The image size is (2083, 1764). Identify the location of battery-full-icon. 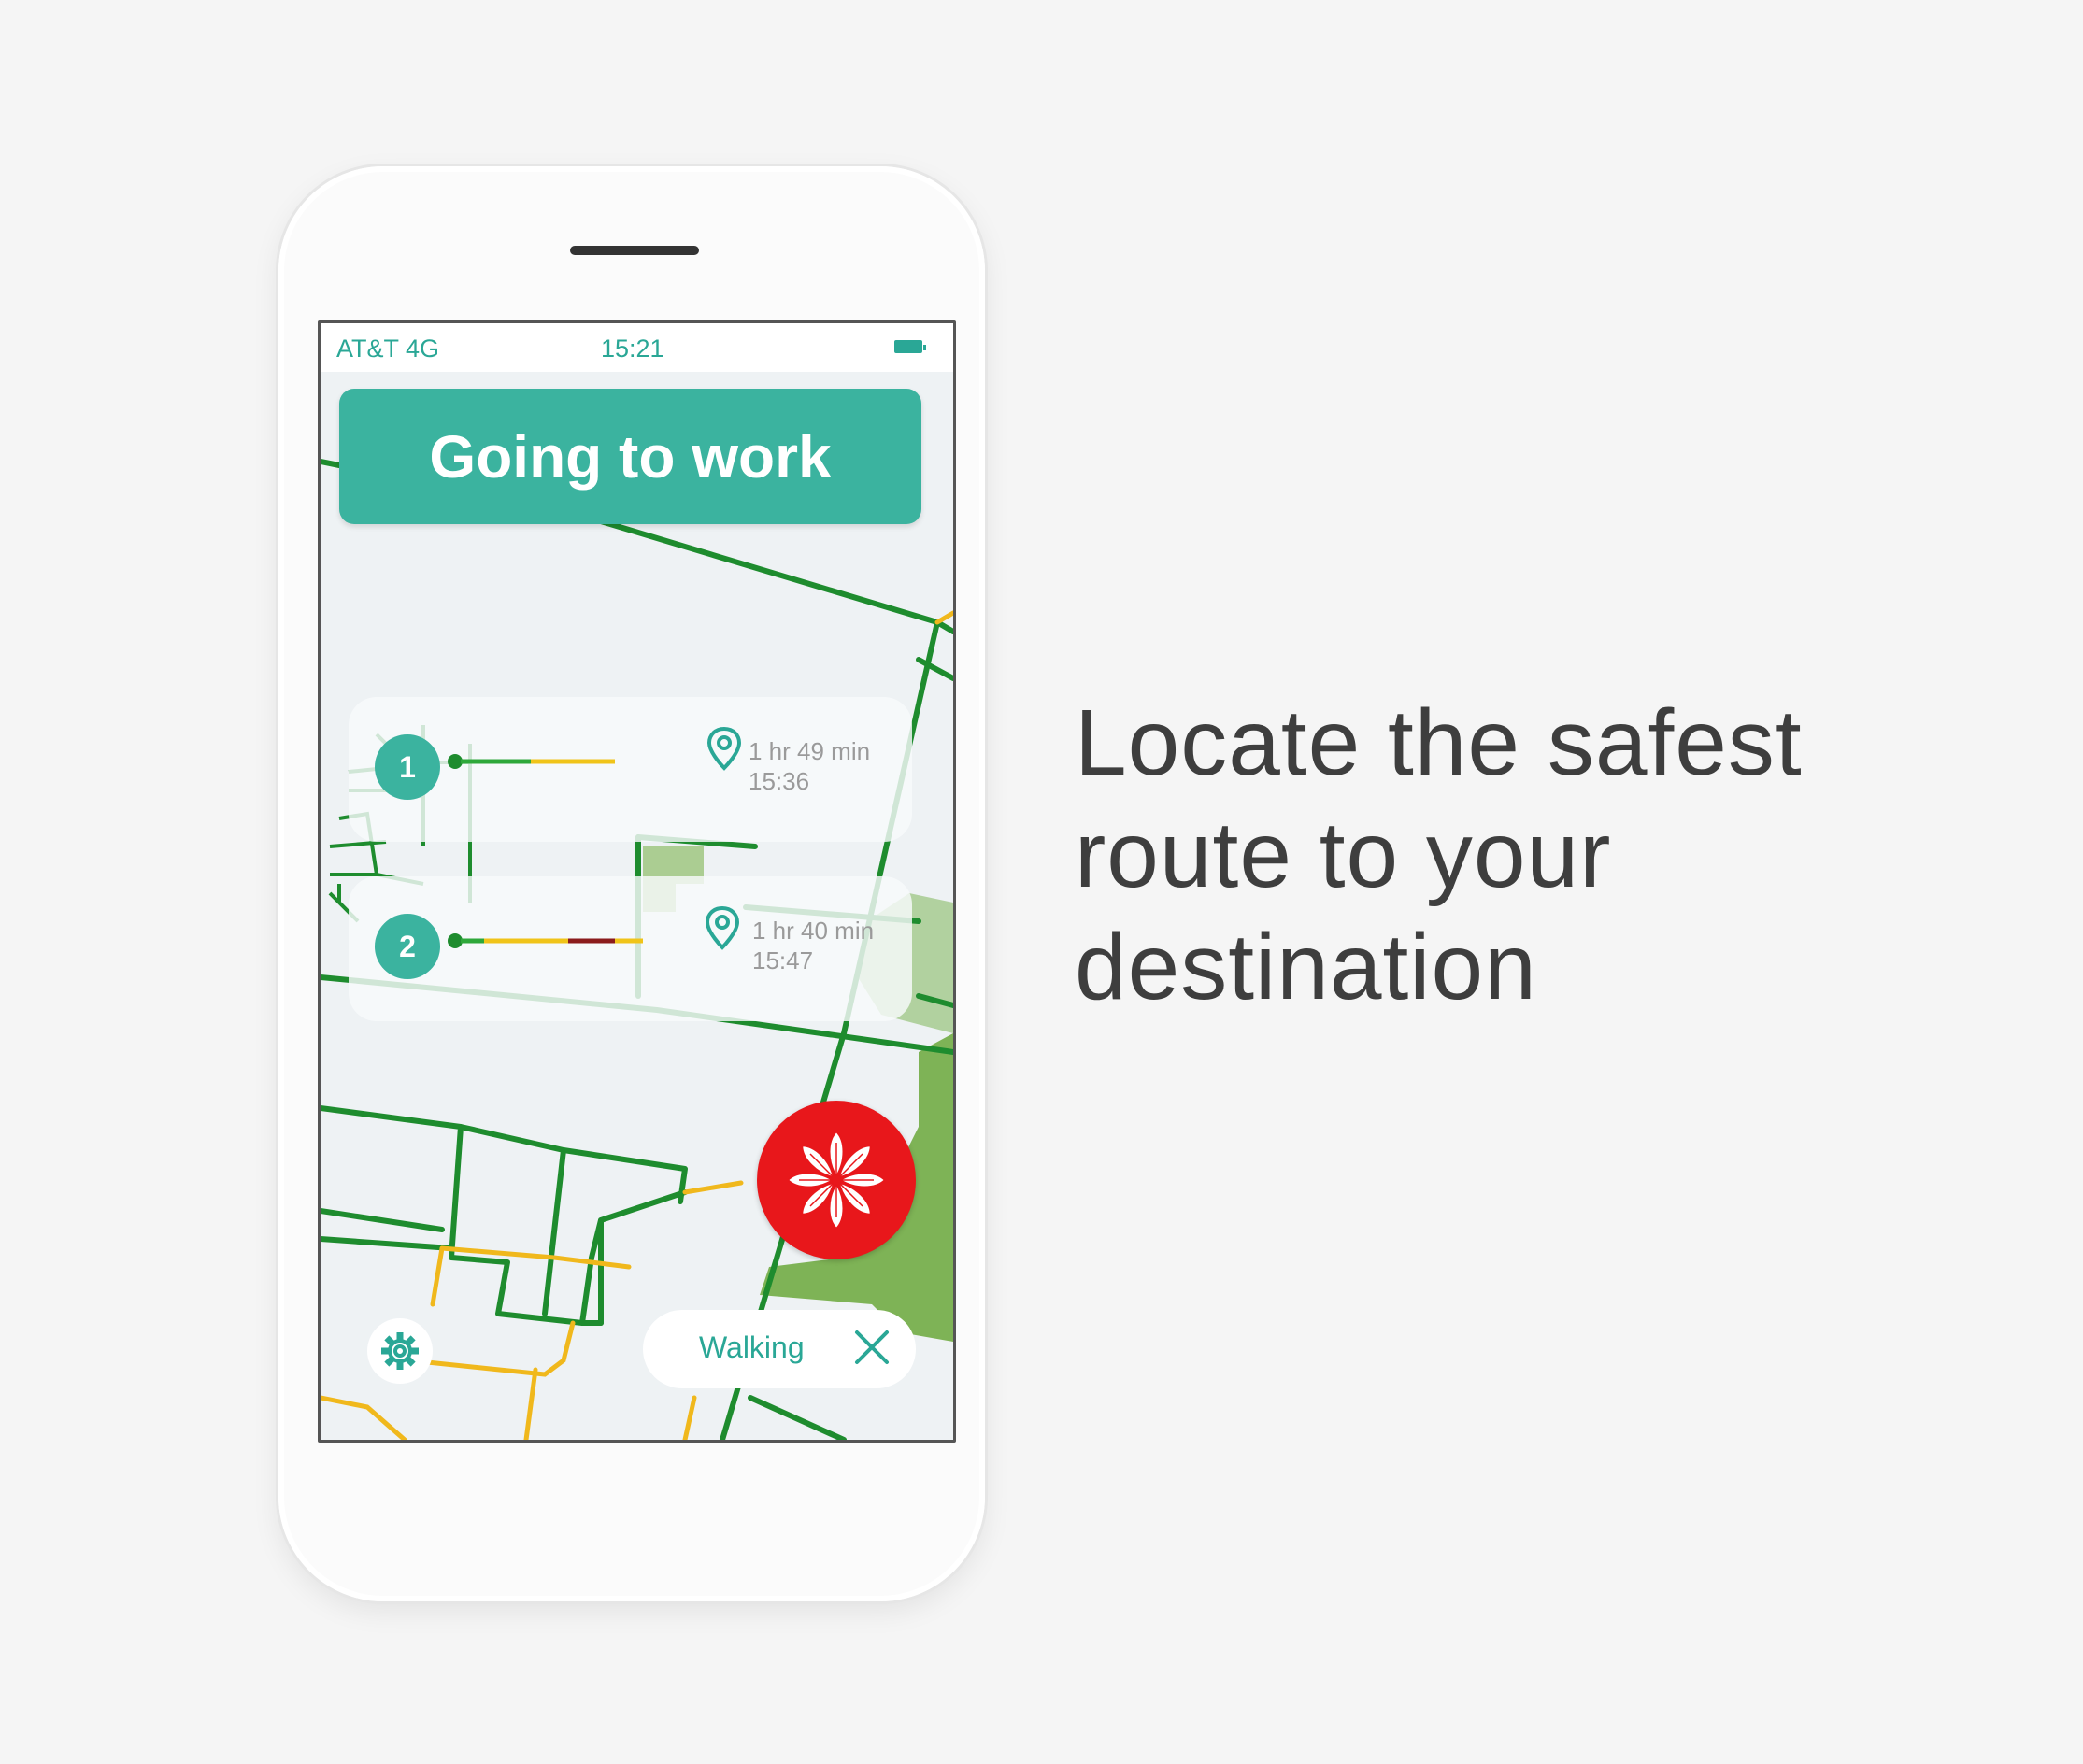
(910, 346).